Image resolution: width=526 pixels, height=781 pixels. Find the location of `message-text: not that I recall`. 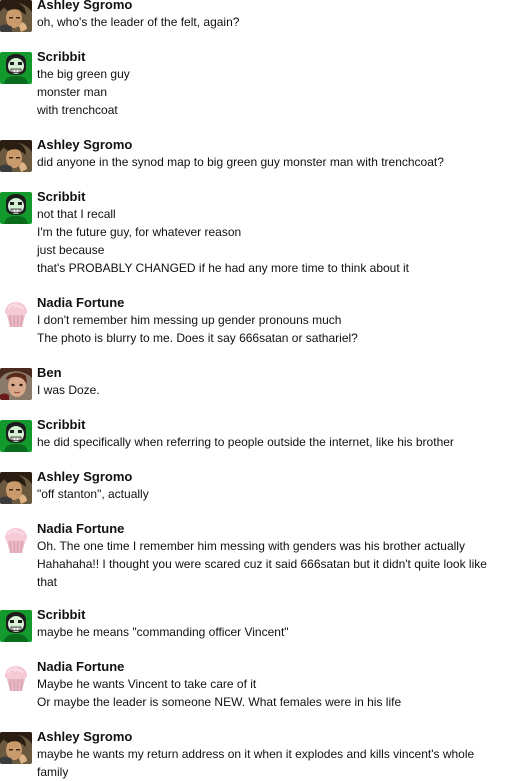

message-text: not that I recall is located at coordinates (76, 214).